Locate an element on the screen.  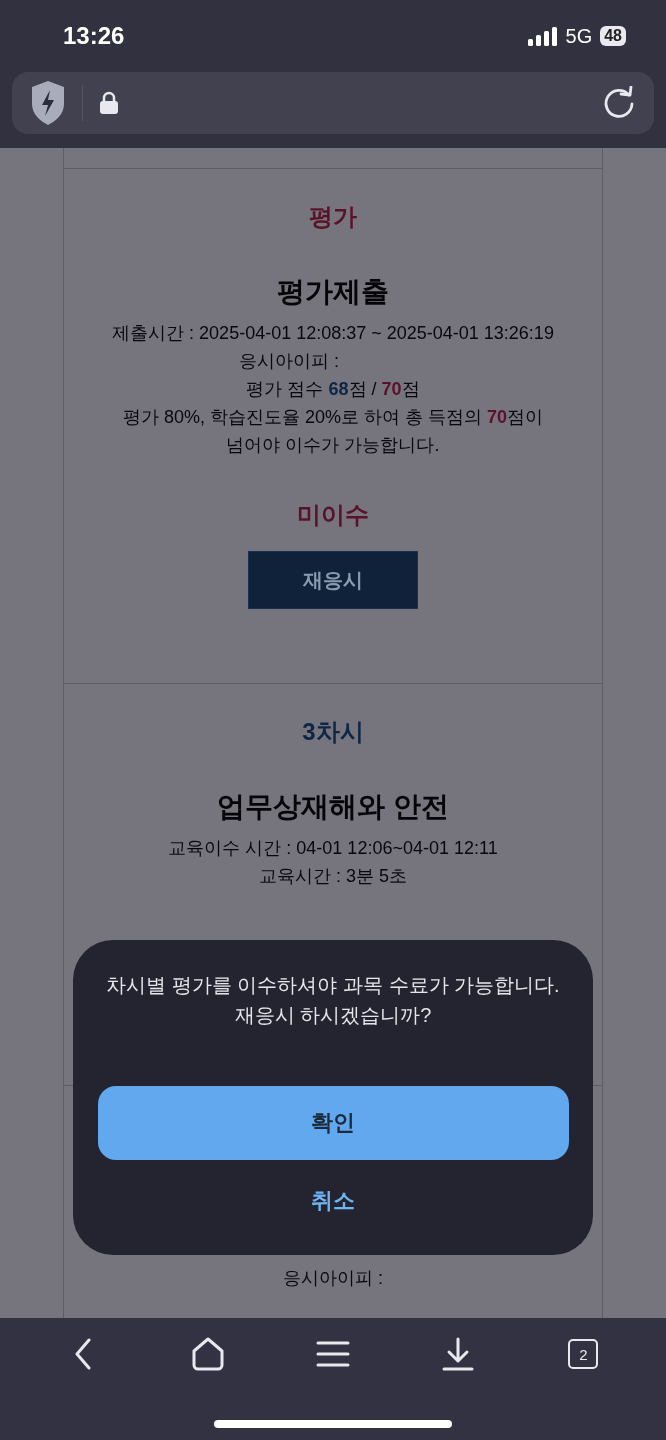
cancel-button: 취소 is located at coordinates (333, 1201).